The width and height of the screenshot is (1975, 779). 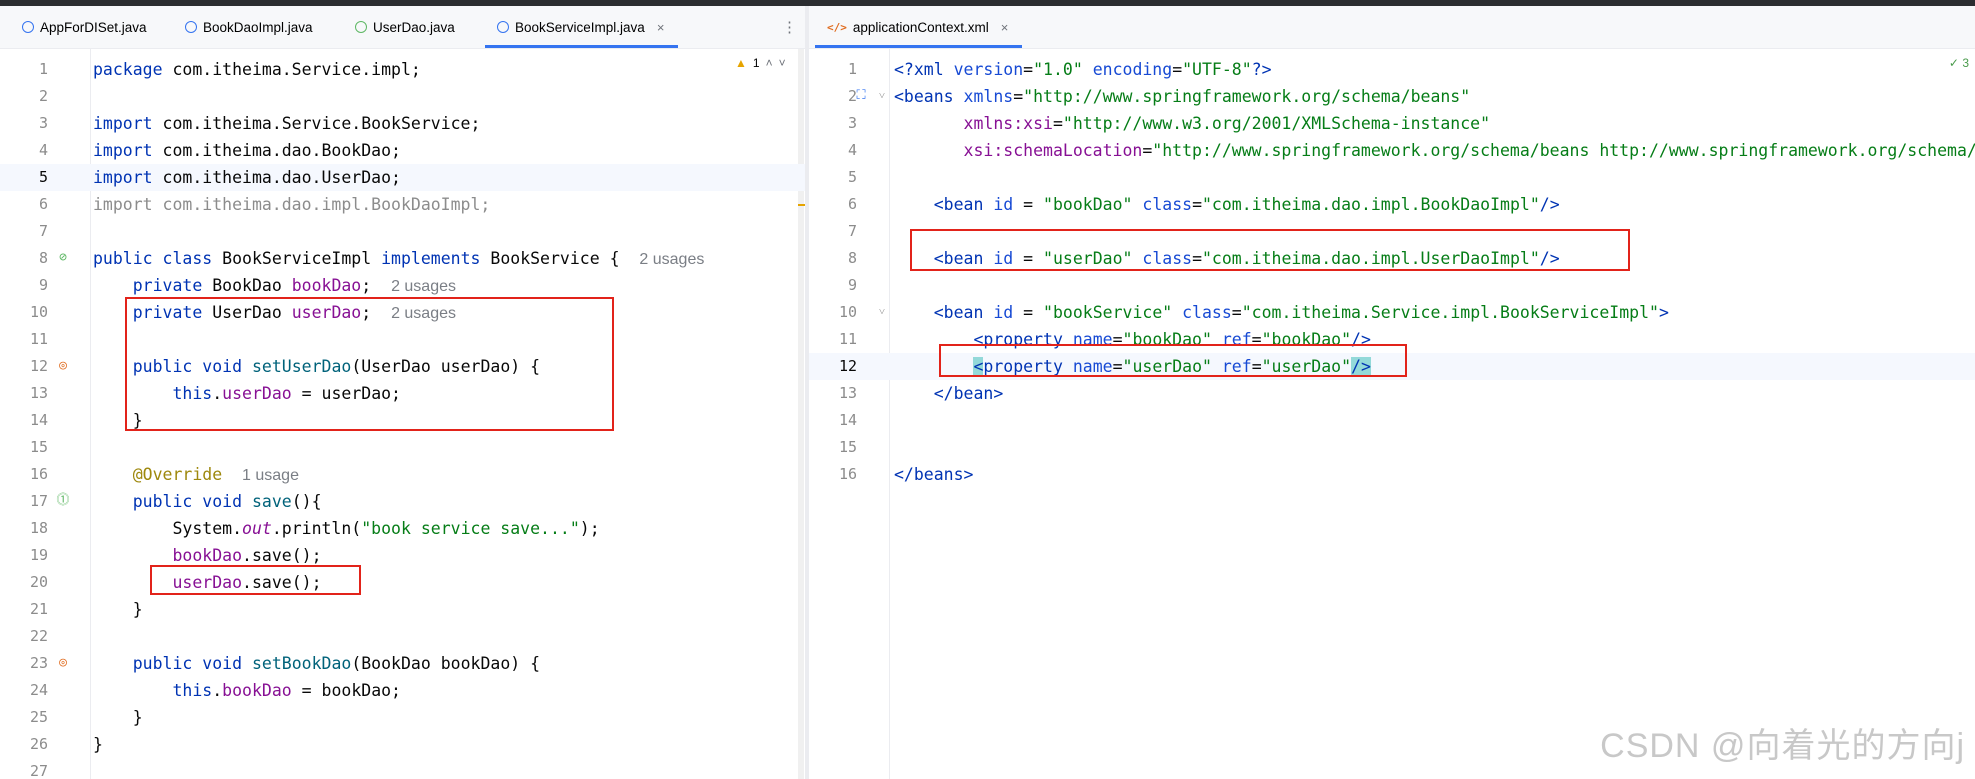 I want to click on code-line: 27, so click(x=38, y=770).